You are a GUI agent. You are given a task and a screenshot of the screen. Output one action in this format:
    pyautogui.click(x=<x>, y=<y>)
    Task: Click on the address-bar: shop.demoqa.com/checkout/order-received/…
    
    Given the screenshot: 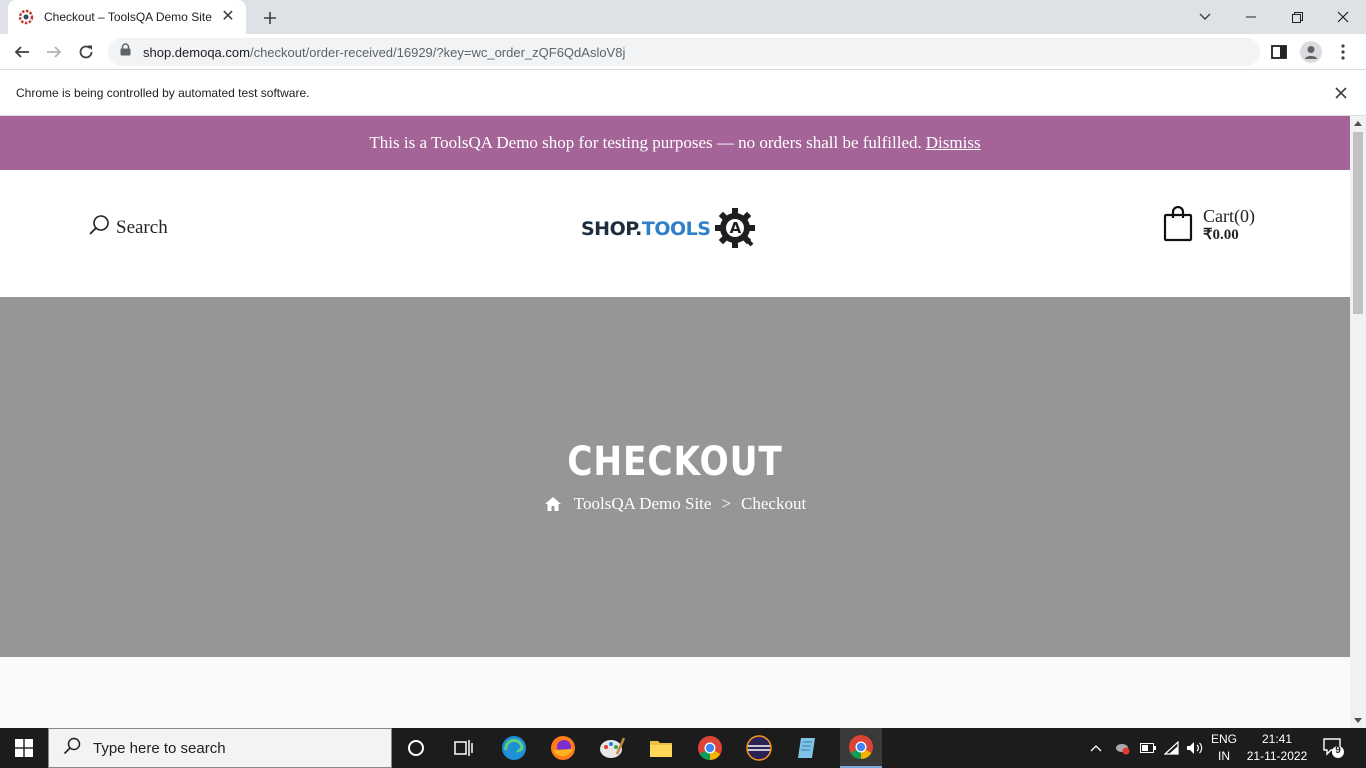 What is the action you would take?
    pyautogui.click(x=684, y=52)
    